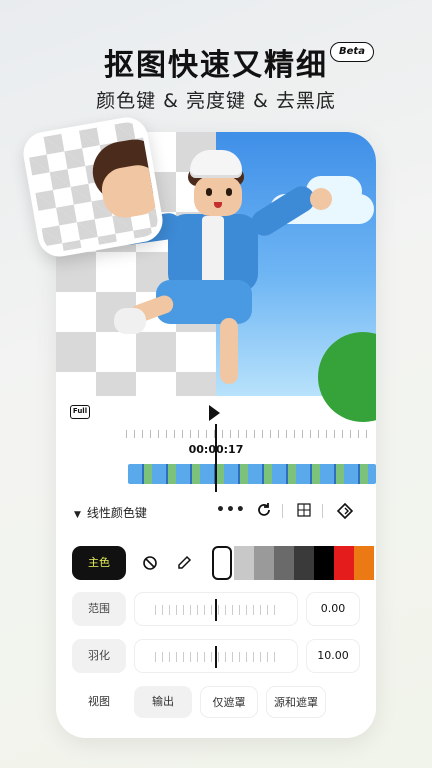  I want to click on range-label: 范围, so click(99, 609).